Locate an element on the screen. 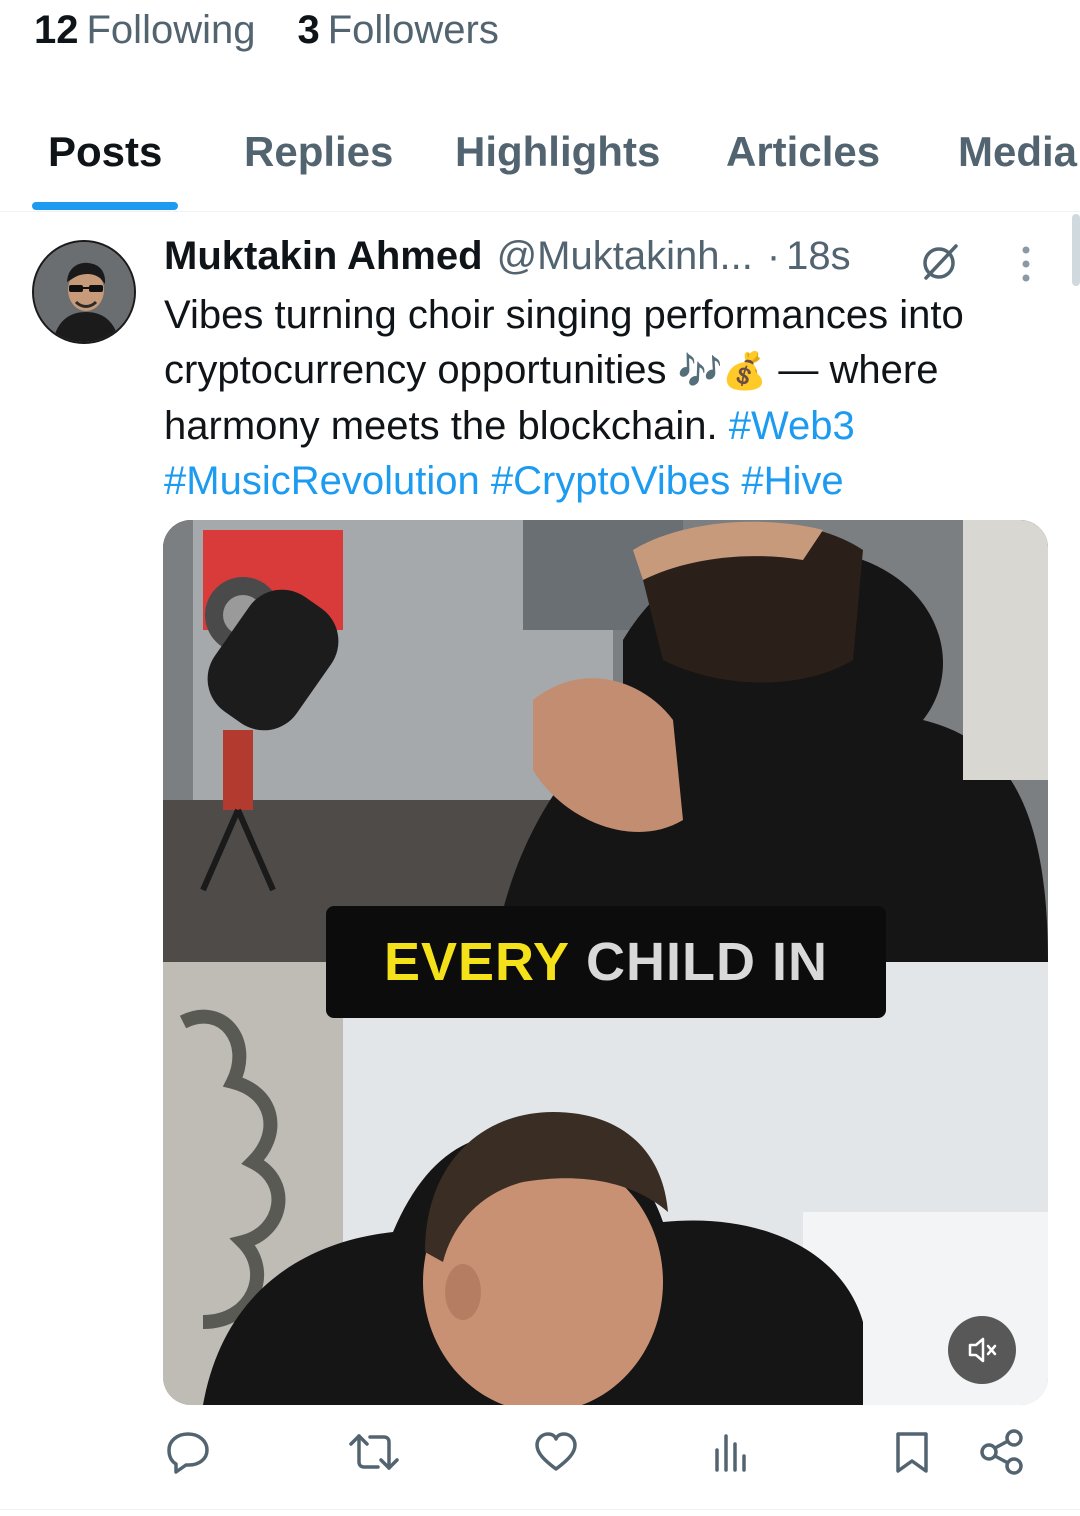 This screenshot has width=1080, height=1516. tab-articles: Articles is located at coordinates (803, 152).